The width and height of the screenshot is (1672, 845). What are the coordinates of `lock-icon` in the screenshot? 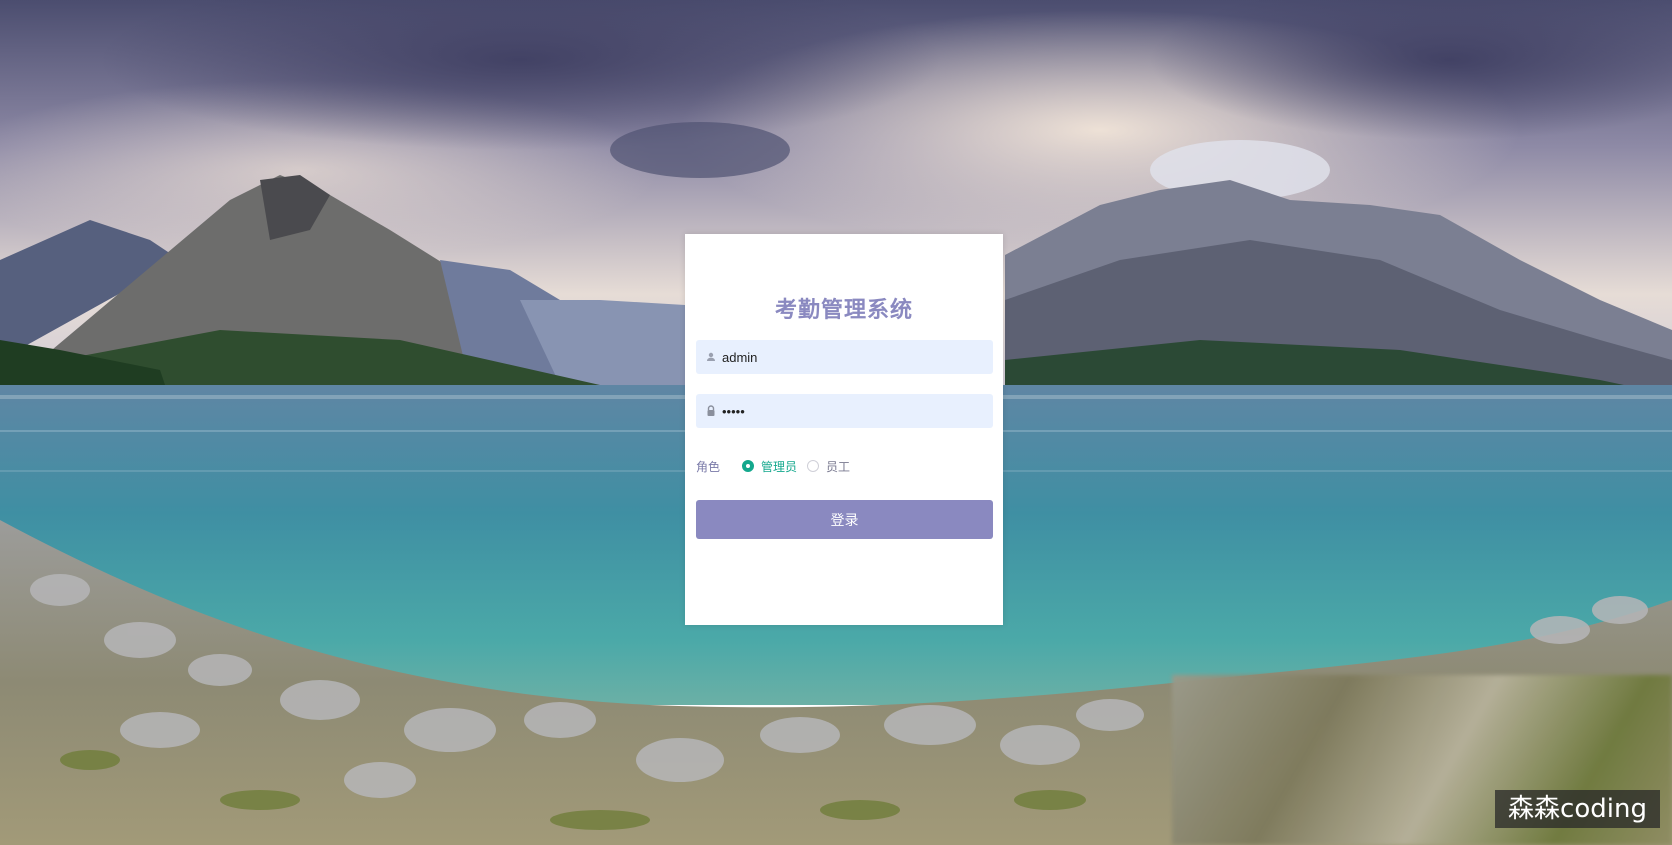 It's located at (711, 411).